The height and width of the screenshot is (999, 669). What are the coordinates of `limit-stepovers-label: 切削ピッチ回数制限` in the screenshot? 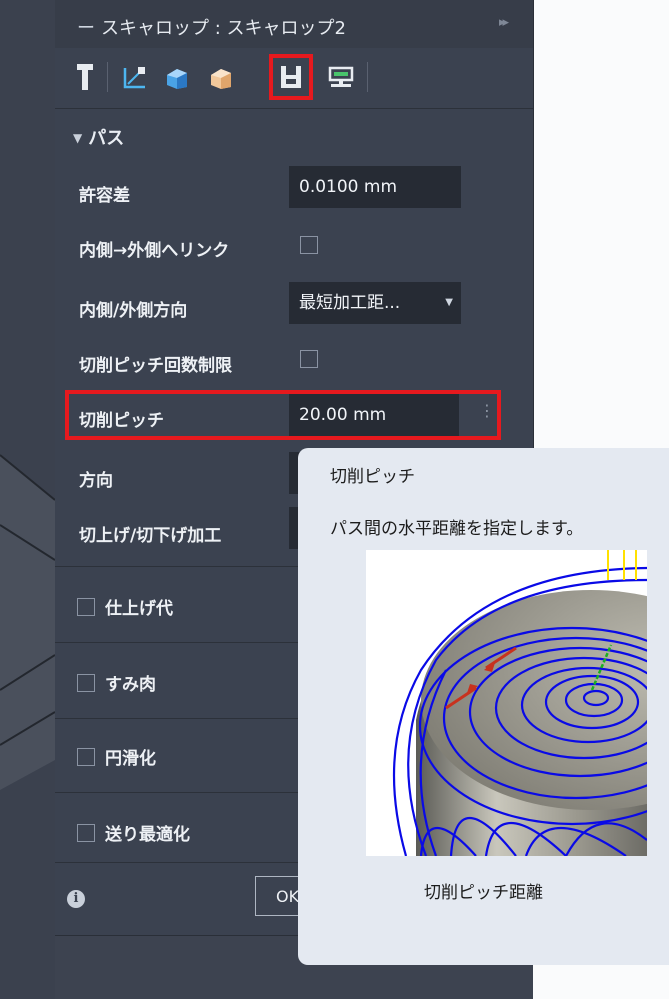 It's located at (155, 366).